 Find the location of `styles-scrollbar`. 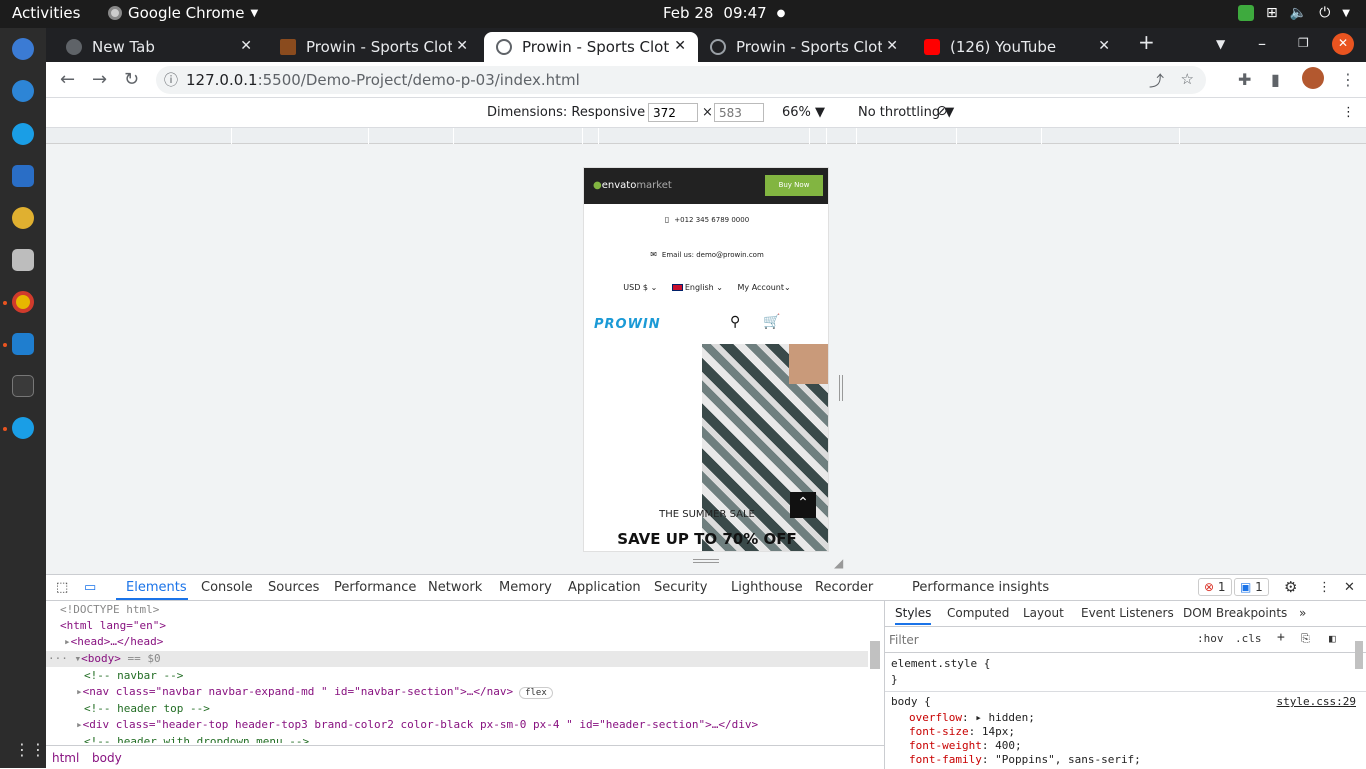

styles-scrollbar is located at coordinates (1359, 655).